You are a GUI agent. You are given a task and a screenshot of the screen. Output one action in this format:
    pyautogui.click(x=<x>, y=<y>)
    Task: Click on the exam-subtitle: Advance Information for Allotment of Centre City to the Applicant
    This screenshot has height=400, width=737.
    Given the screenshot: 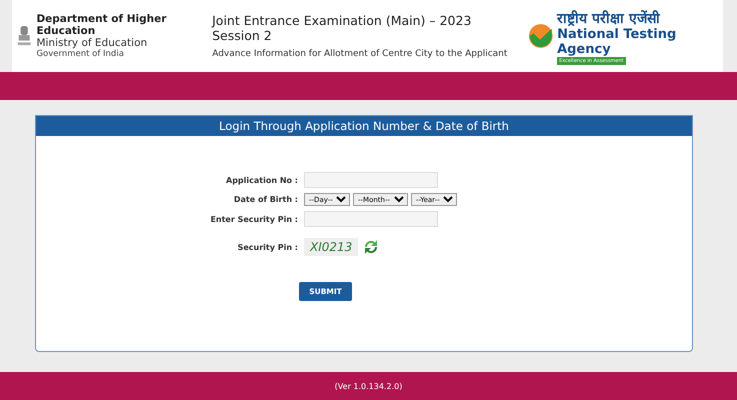 What is the action you would take?
    pyautogui.click(x=360, y=54)
    